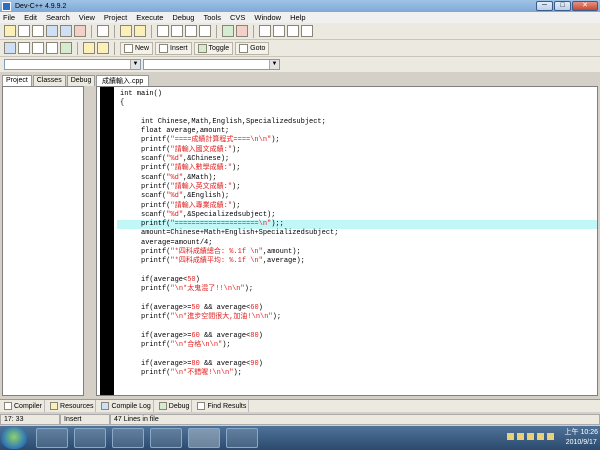 The width and height of the screenshot is (600, 450). What do you see at coordinates (126, 406) in the screenshot?
I see `tab-compile-log: Compile Log` at bounding box center [126, 406].